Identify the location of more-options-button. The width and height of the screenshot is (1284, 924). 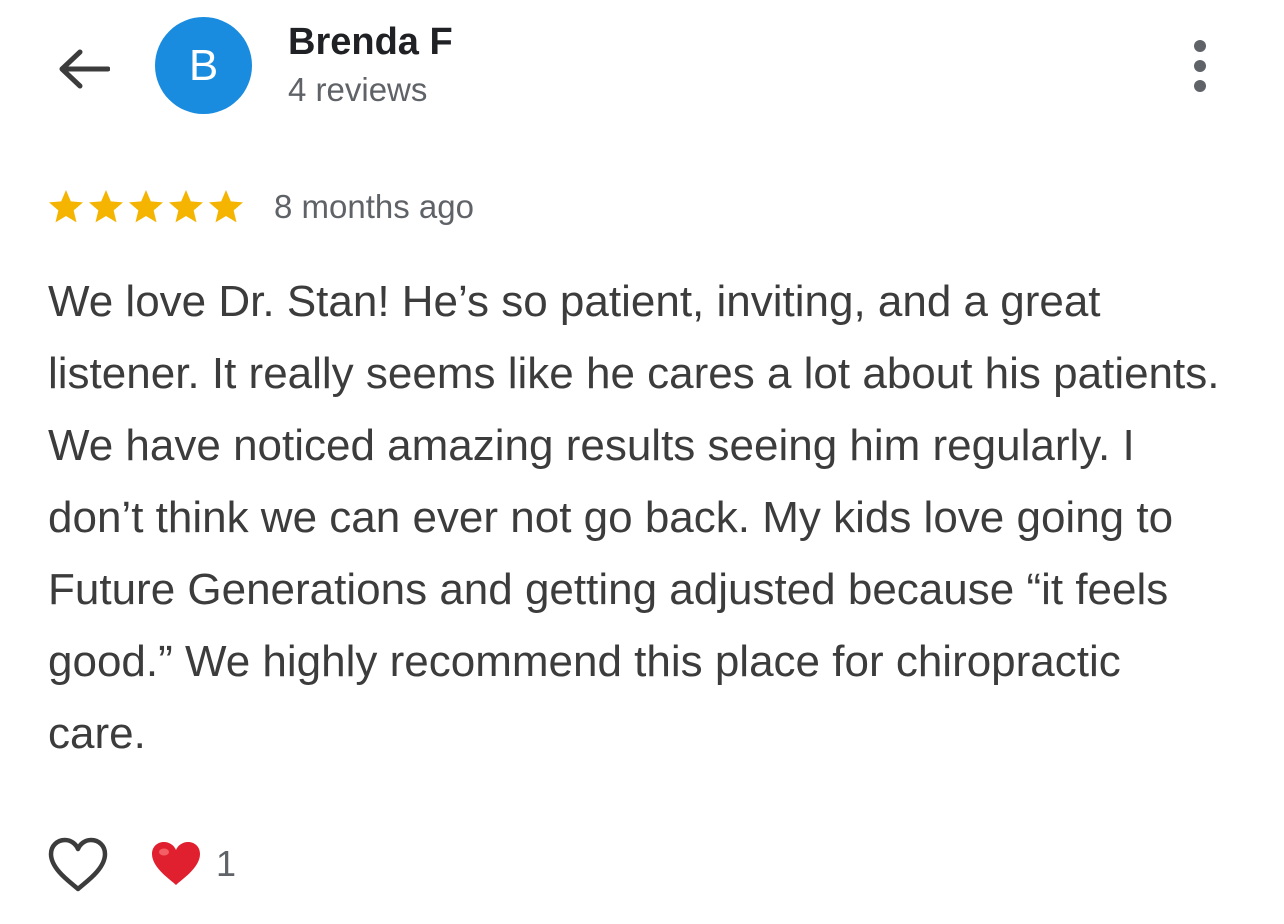
(1200, 66).